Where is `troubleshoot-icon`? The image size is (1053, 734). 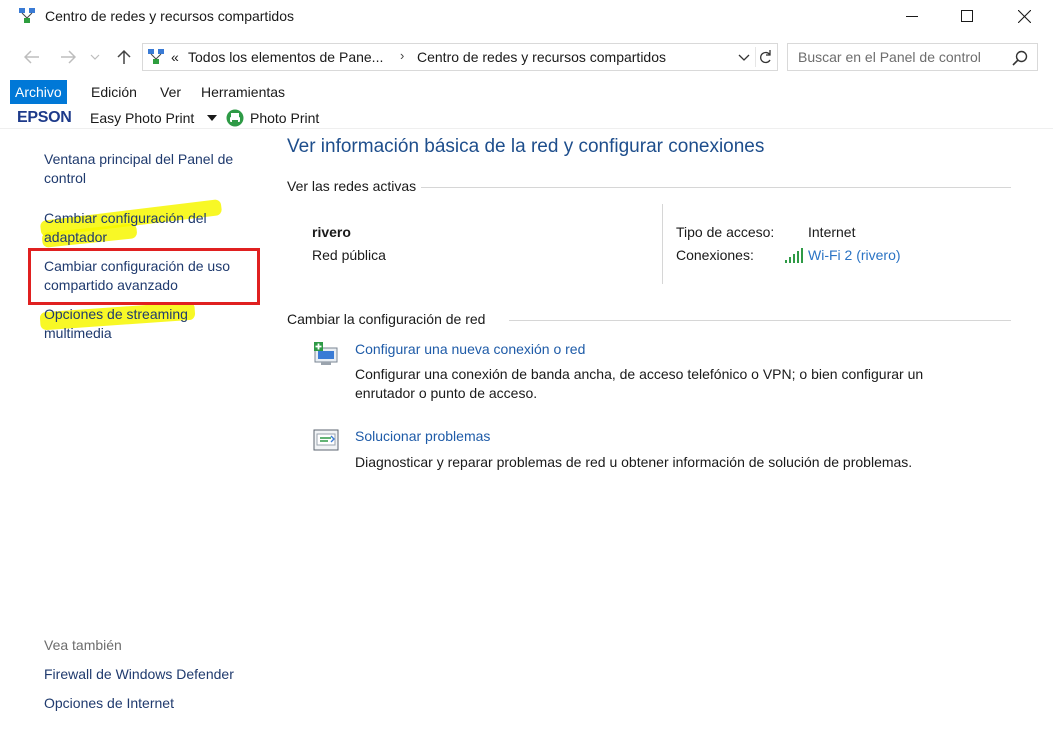 troubleshoot-icon is located at coordinates (326, 441).